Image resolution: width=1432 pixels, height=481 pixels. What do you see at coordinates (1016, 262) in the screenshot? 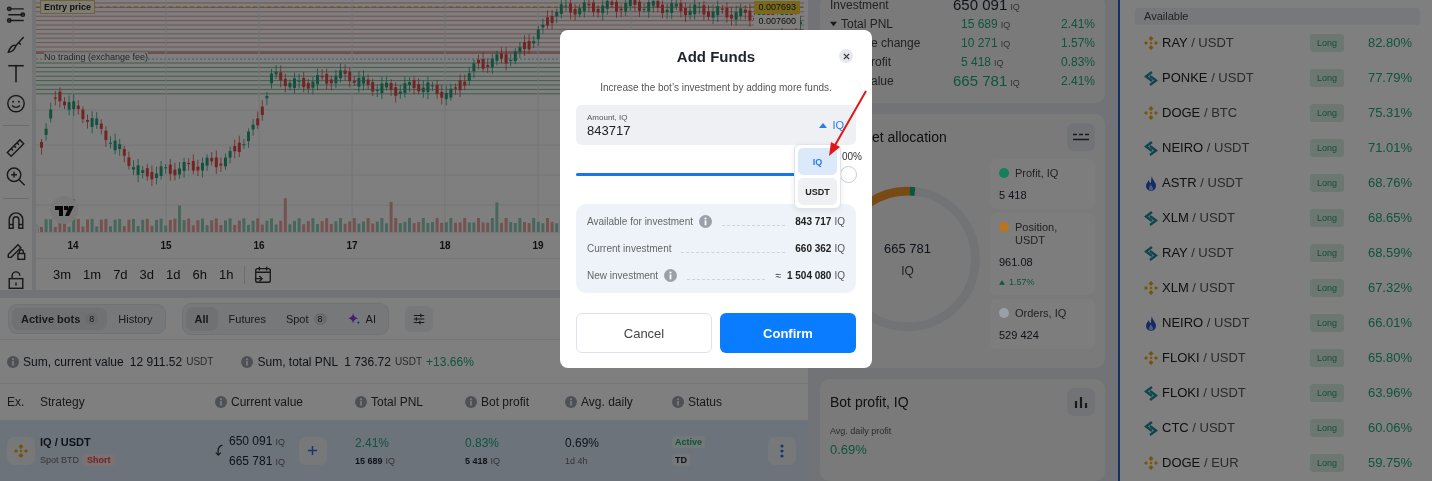
I see `legend-value: 961.08` at bounding box center [1016, 262].